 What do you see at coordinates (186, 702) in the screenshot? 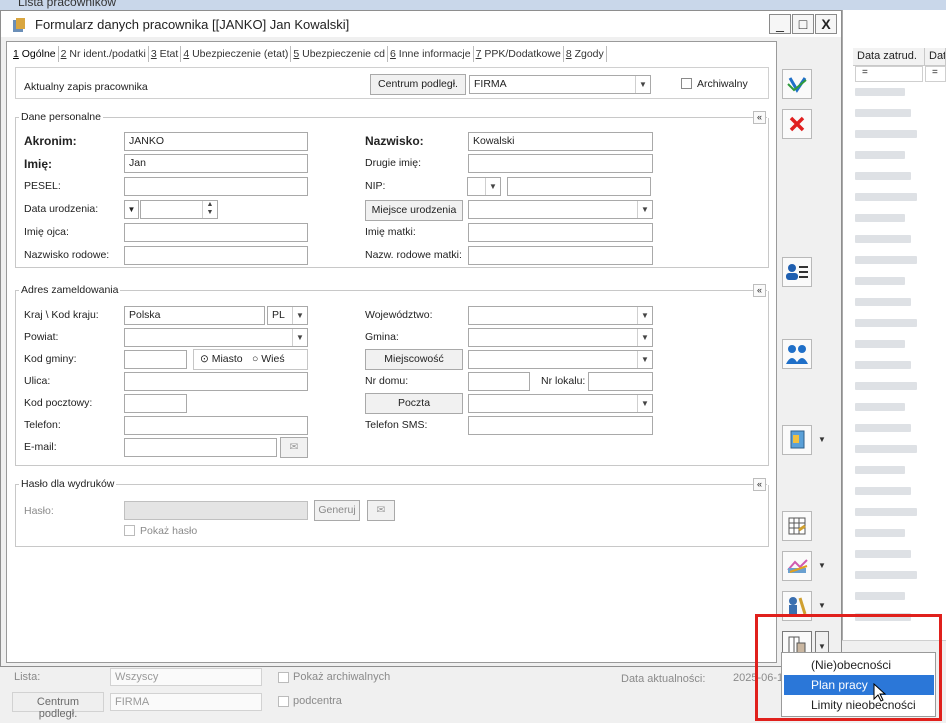
I see `centrum-select-bg: FIRMA` at bounding box center [186, 702].